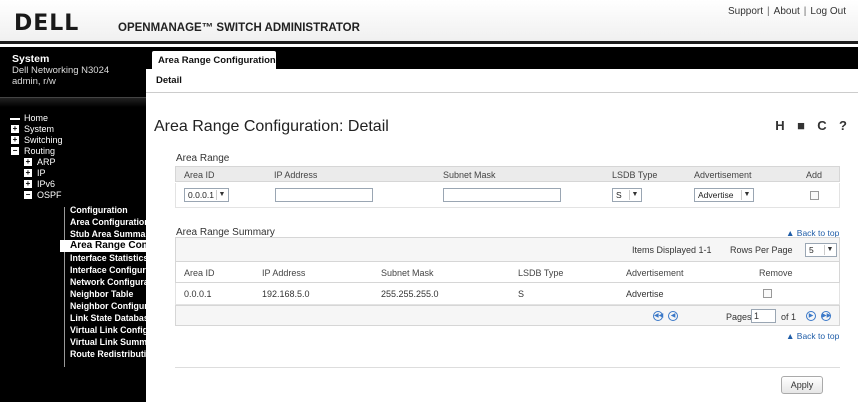 The height and width of the screenshot is (402, 858). Describe the element at coordinates (203, 158) in the screenshot. I see `area-range-label: Area Range` at that location.